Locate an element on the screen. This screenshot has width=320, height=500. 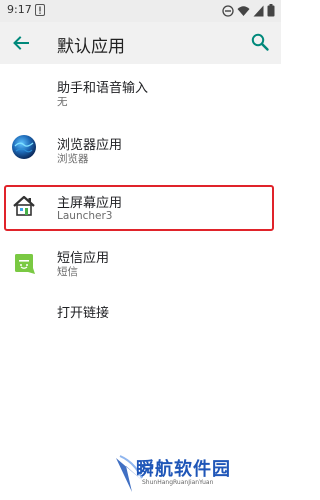
signal-icon is located at coordinates (258, 11).